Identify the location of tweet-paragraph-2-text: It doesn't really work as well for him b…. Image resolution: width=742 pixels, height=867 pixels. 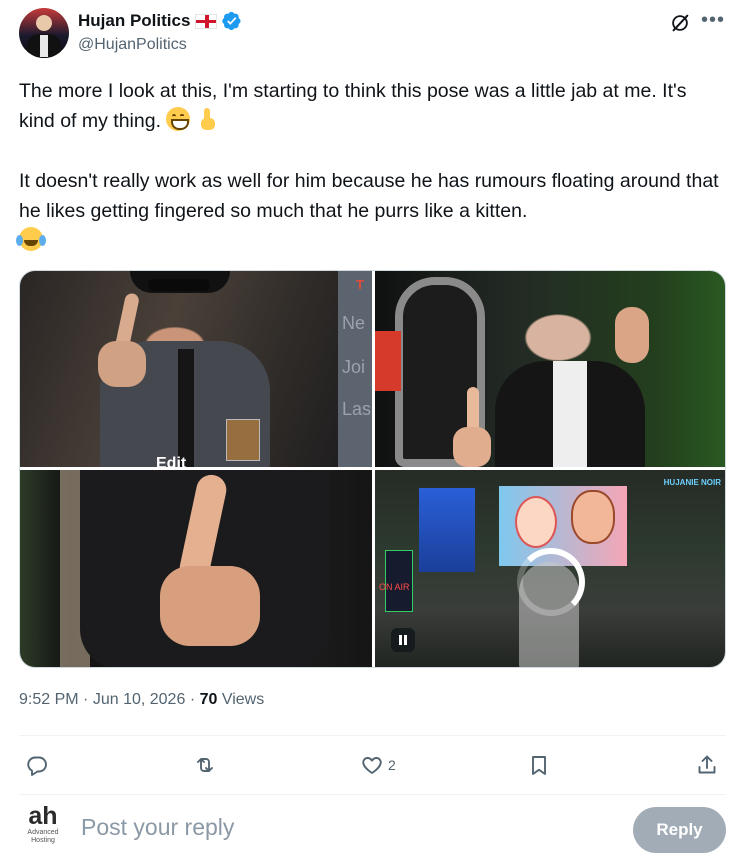
(369, 196).